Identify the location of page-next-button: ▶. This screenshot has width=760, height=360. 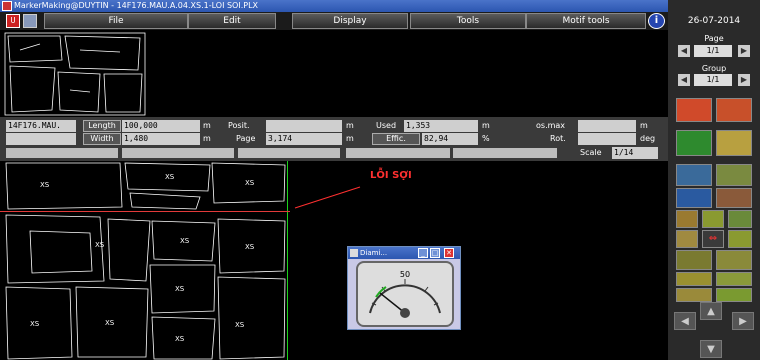
(744, 51).